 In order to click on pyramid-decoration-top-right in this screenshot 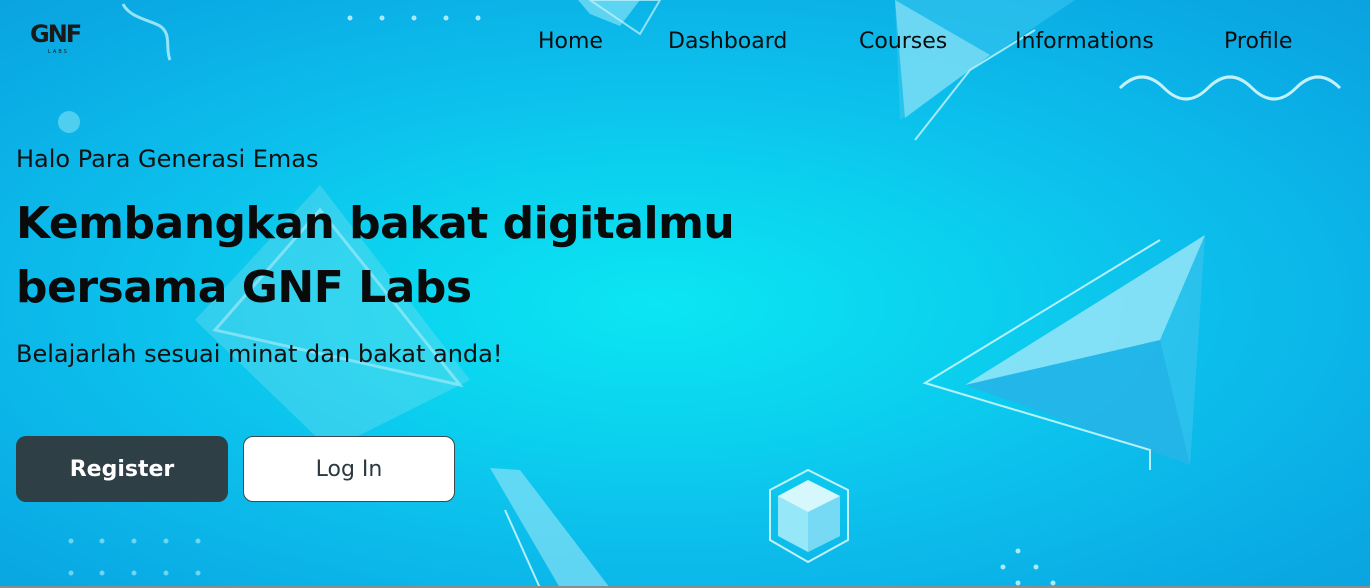, I will do `click(985, 60)`.